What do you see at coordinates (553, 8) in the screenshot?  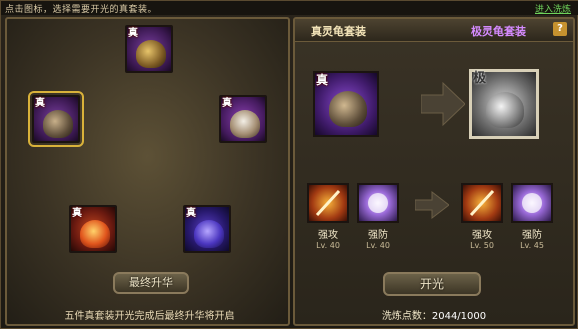 I see `enter-refine-link: 进入洗炼` at bounding box center [553, 8].